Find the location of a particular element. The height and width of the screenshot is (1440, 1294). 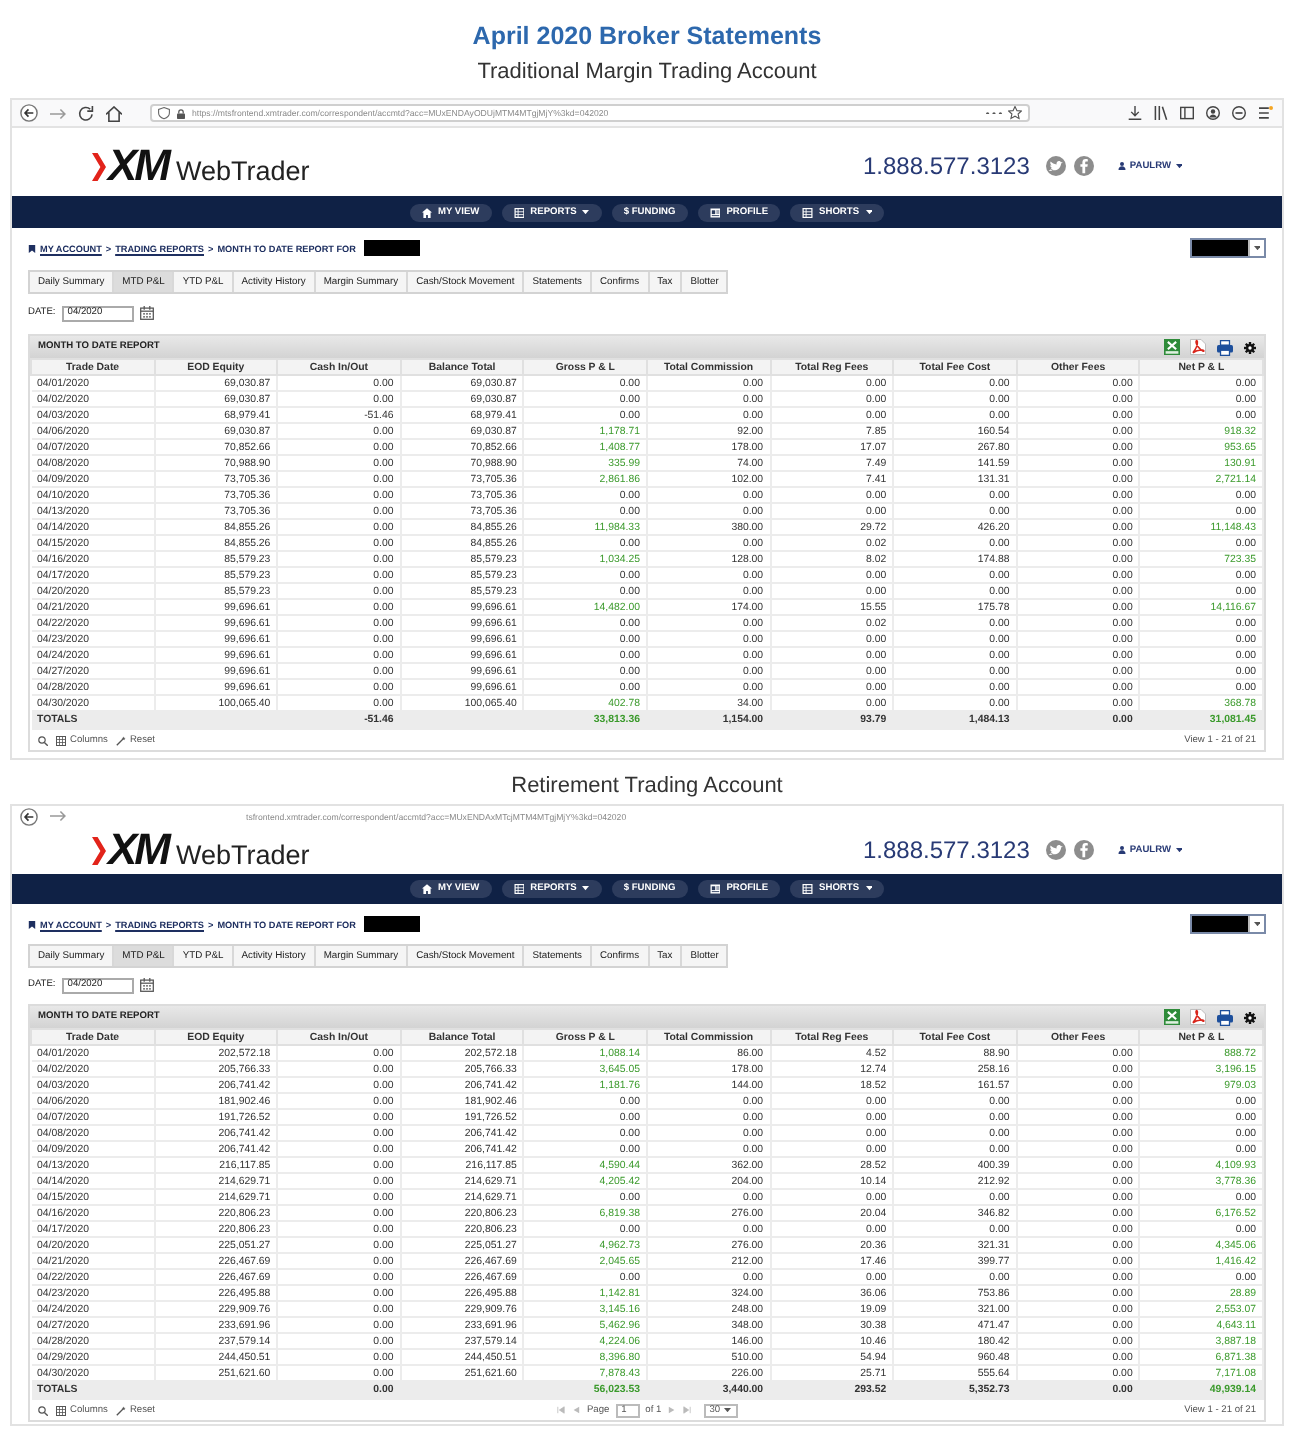

account-heading: Retirement Trading Account is located at coordinates (647, 786).